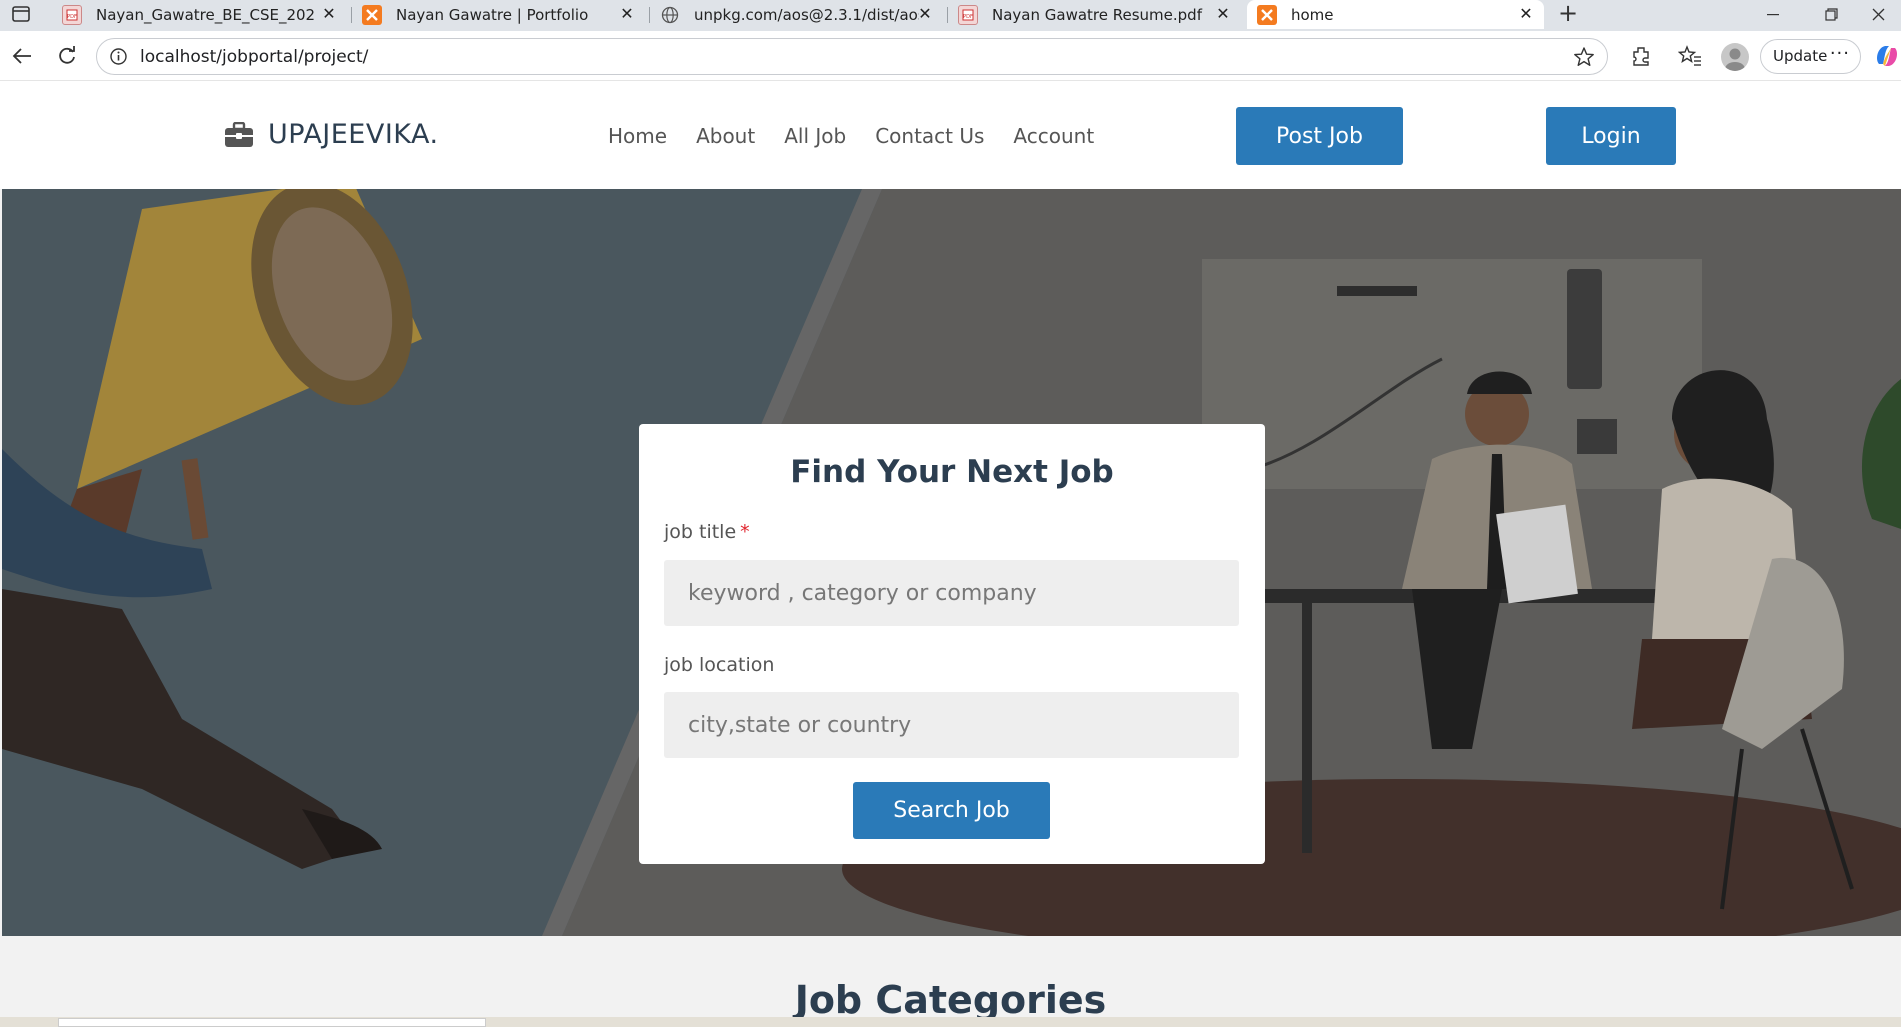 This screenshot has height=1027, width=1901. What do you see at coordinates (745, 532) in the screenshot?
I see `required-mark: *` at bounding box center [745, 532].